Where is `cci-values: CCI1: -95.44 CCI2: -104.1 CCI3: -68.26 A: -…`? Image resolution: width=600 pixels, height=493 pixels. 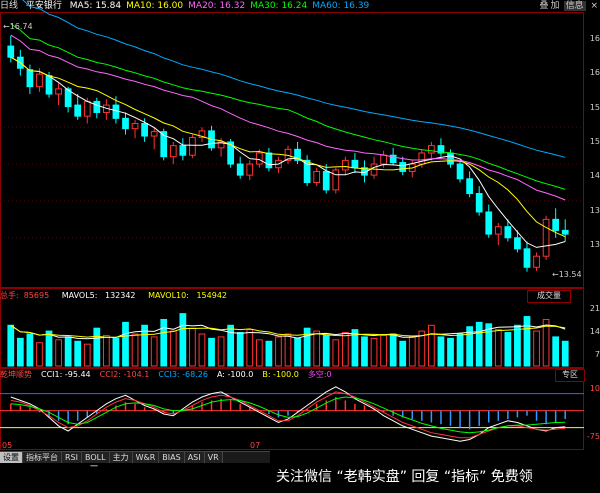
cci-values: CCI1: -95.44 CCI2: -104.1 CCI3: -68.26 A: -… is located at coordinates (187, 374).